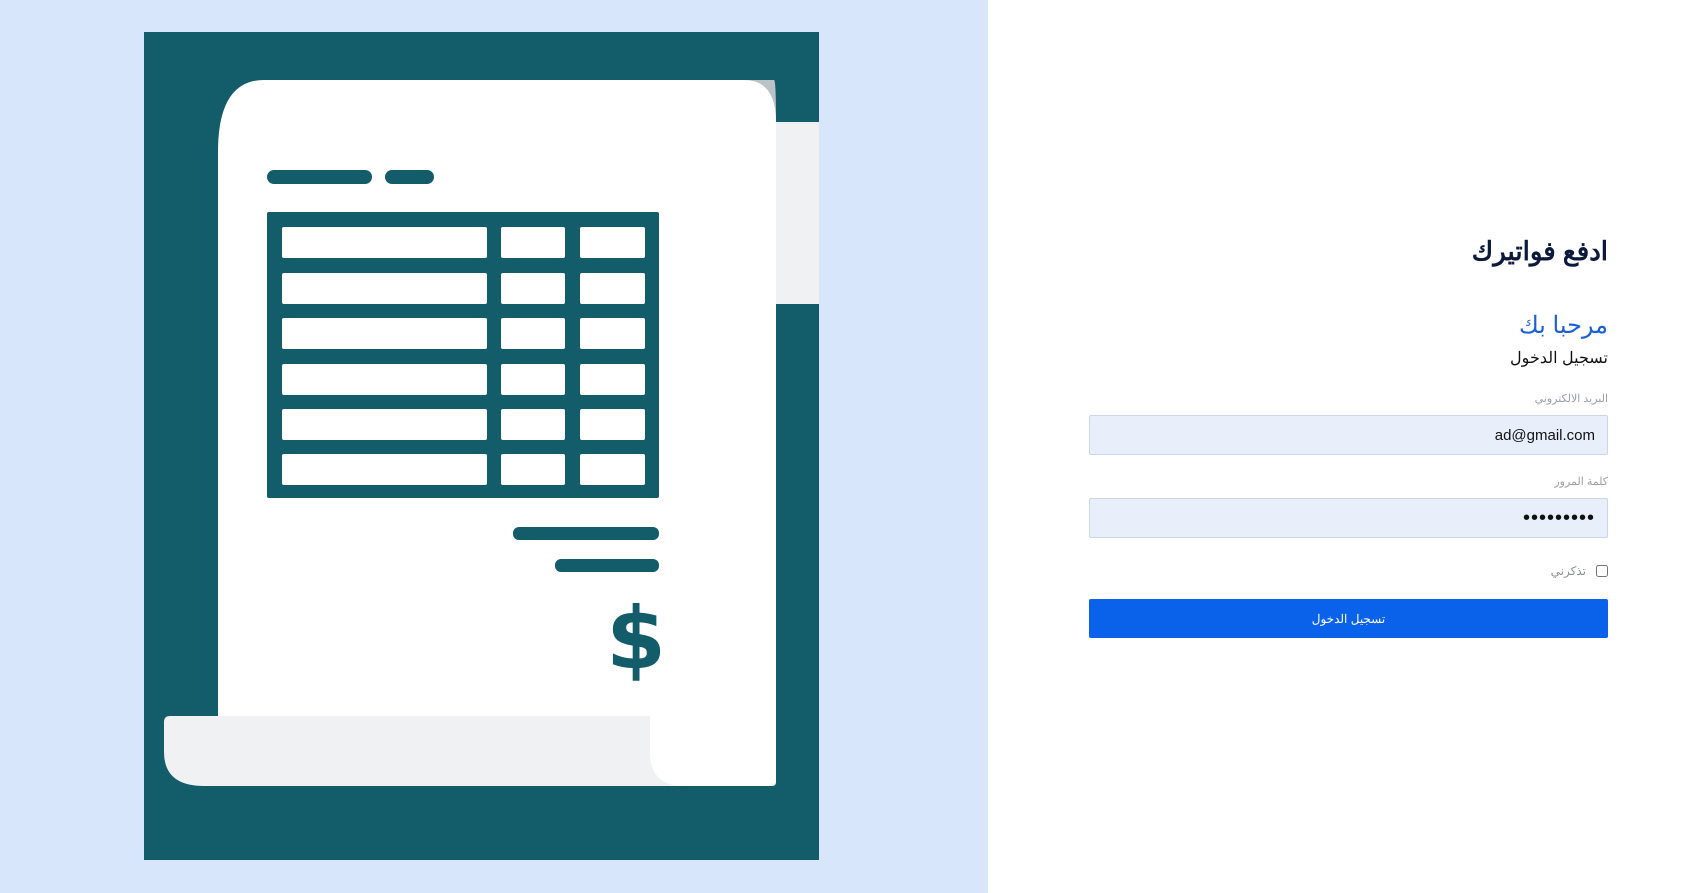 The height and width of the screenshot is (893, 1699). I want to click on password-field, so click(1348, 518).